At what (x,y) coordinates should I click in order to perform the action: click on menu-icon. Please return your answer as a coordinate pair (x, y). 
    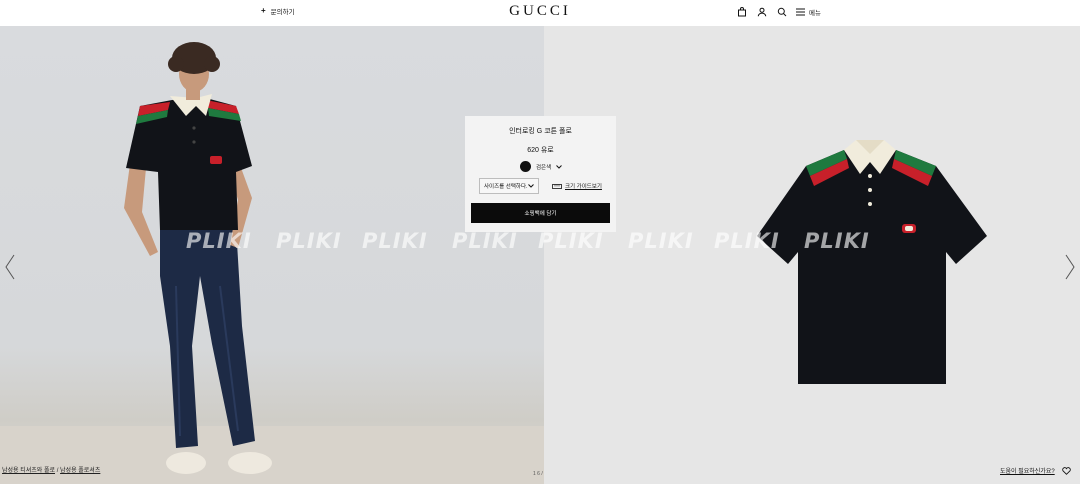
    Looking at the image, I should click on (800, 11).